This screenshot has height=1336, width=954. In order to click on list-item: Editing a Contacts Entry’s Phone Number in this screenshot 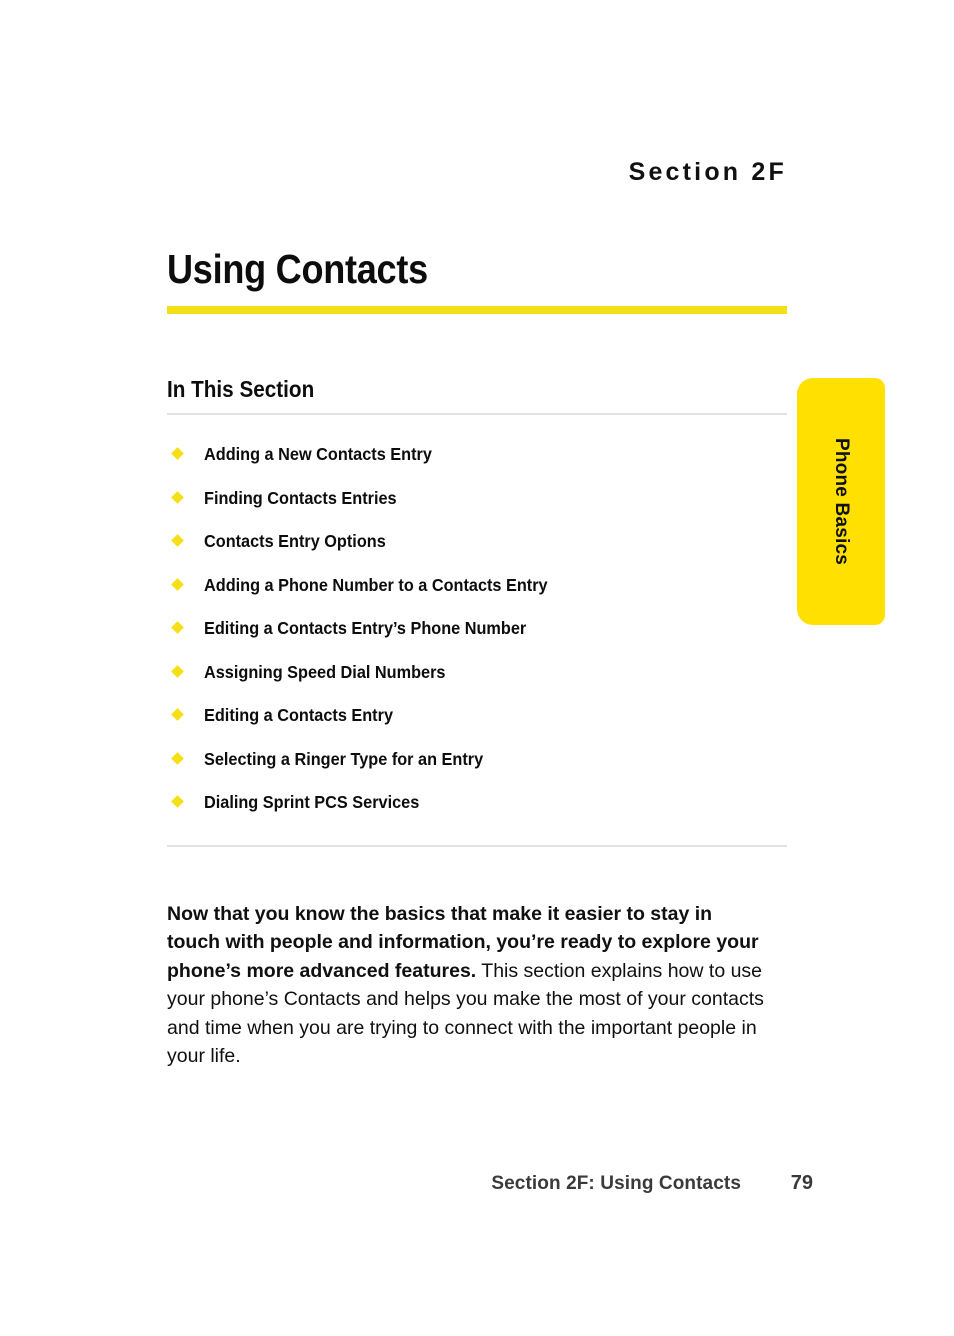, I will do `click(477, 636)`.